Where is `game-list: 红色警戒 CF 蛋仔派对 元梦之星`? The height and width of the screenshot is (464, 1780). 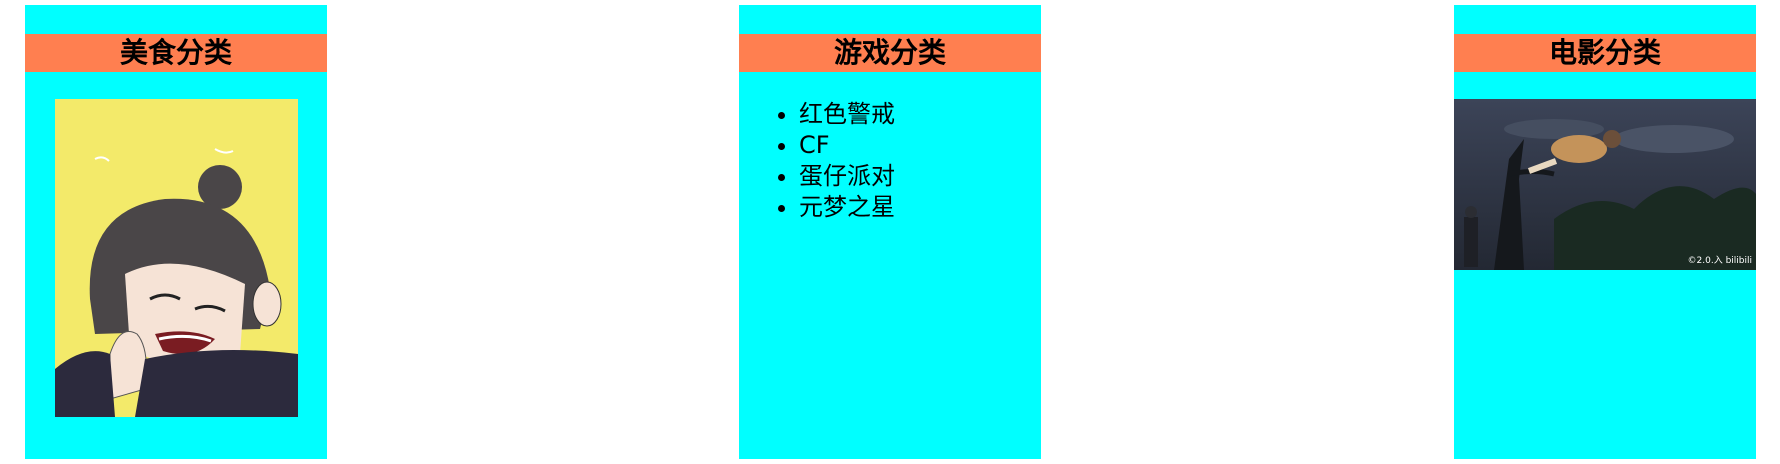
game-list: 红色警戒 CF 蛋仔派对 元梦之星 is located at coordinates (817, 161).